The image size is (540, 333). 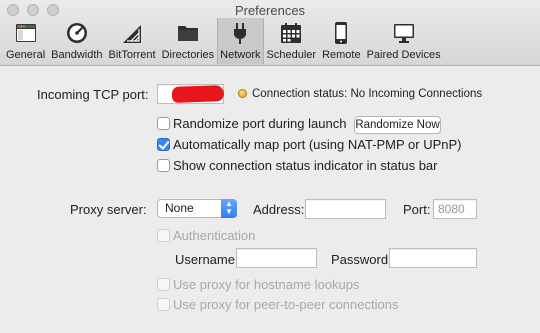 What do you see at coordinates (108, 209) in the screenshot?
I see `proxy-server-label: Proxy server:` at bounding box center [108, 209].